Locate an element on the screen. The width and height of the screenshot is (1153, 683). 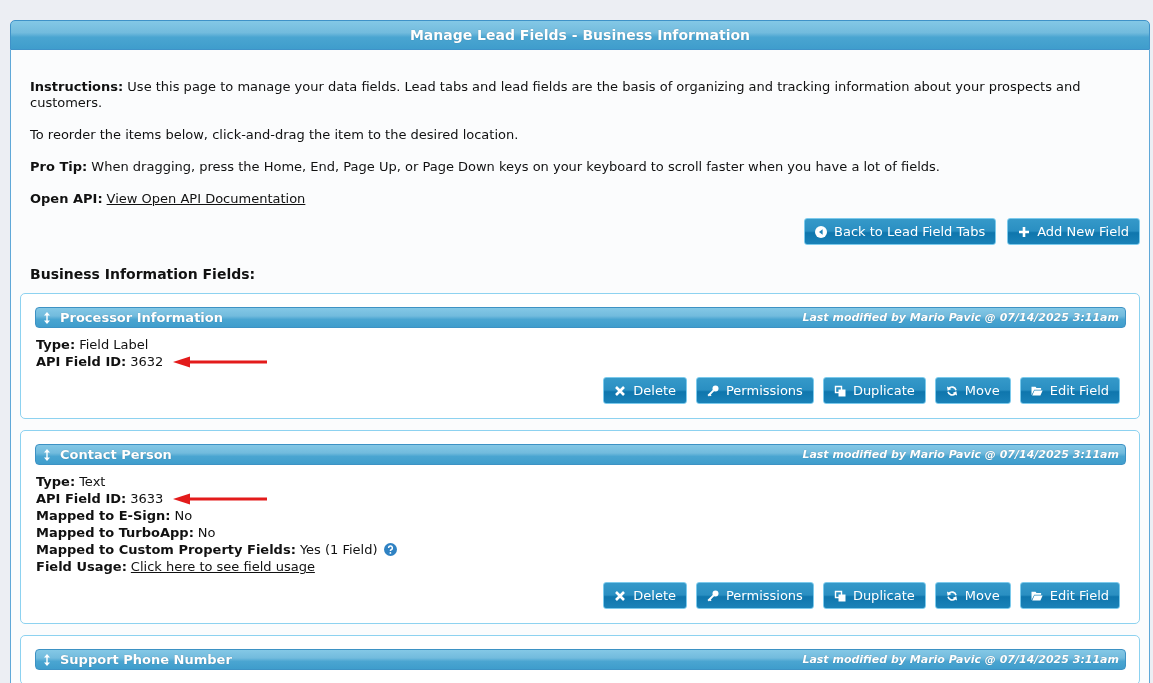
detail-value: Text is located at coordinates (92, 481).